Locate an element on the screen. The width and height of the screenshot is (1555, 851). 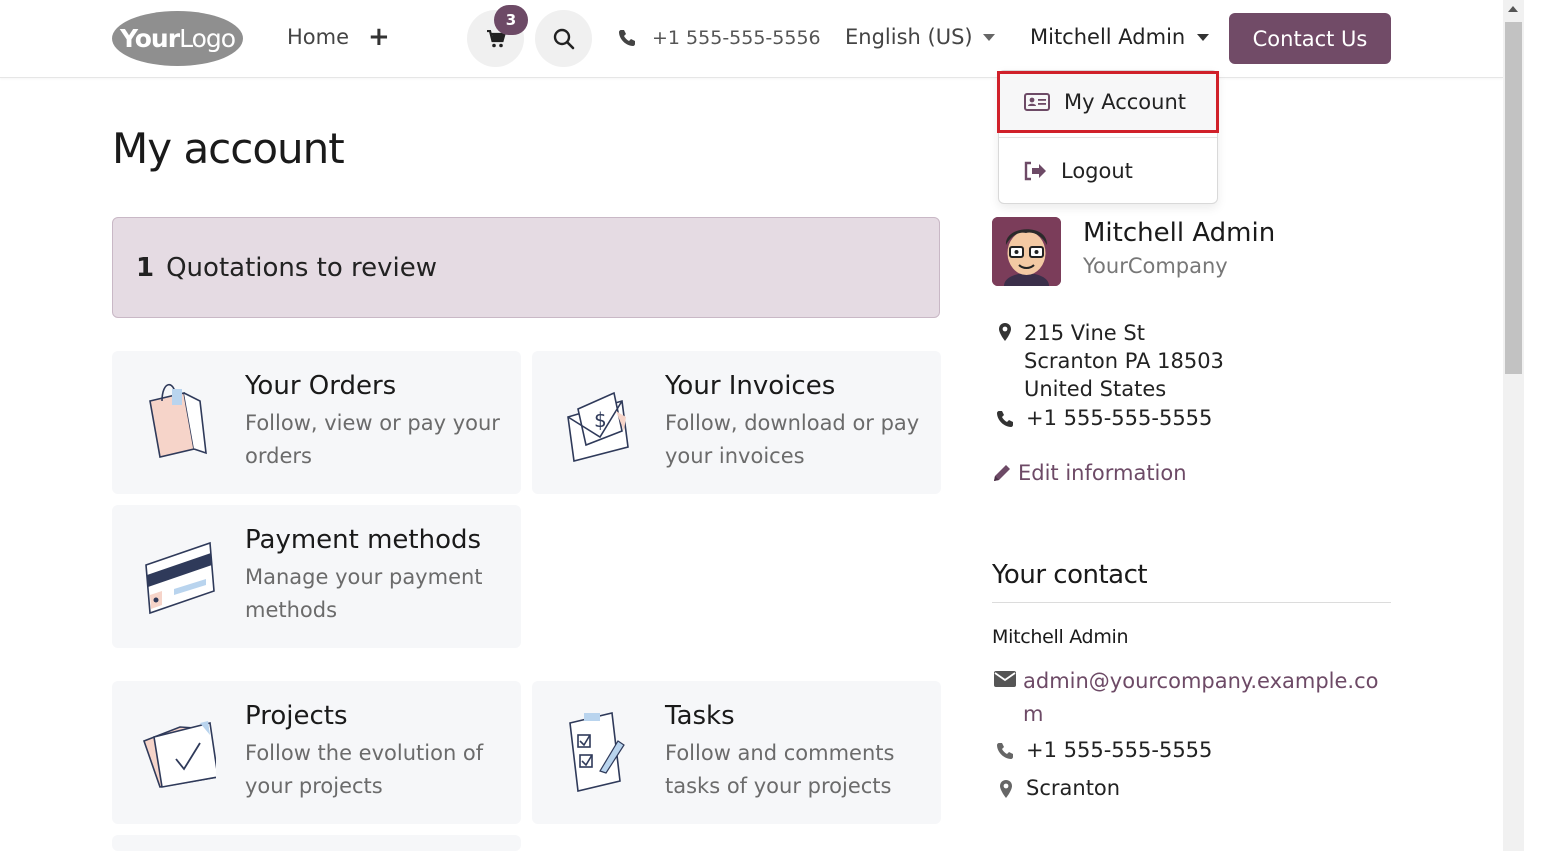
divider is located at coordinates (1191, 602).